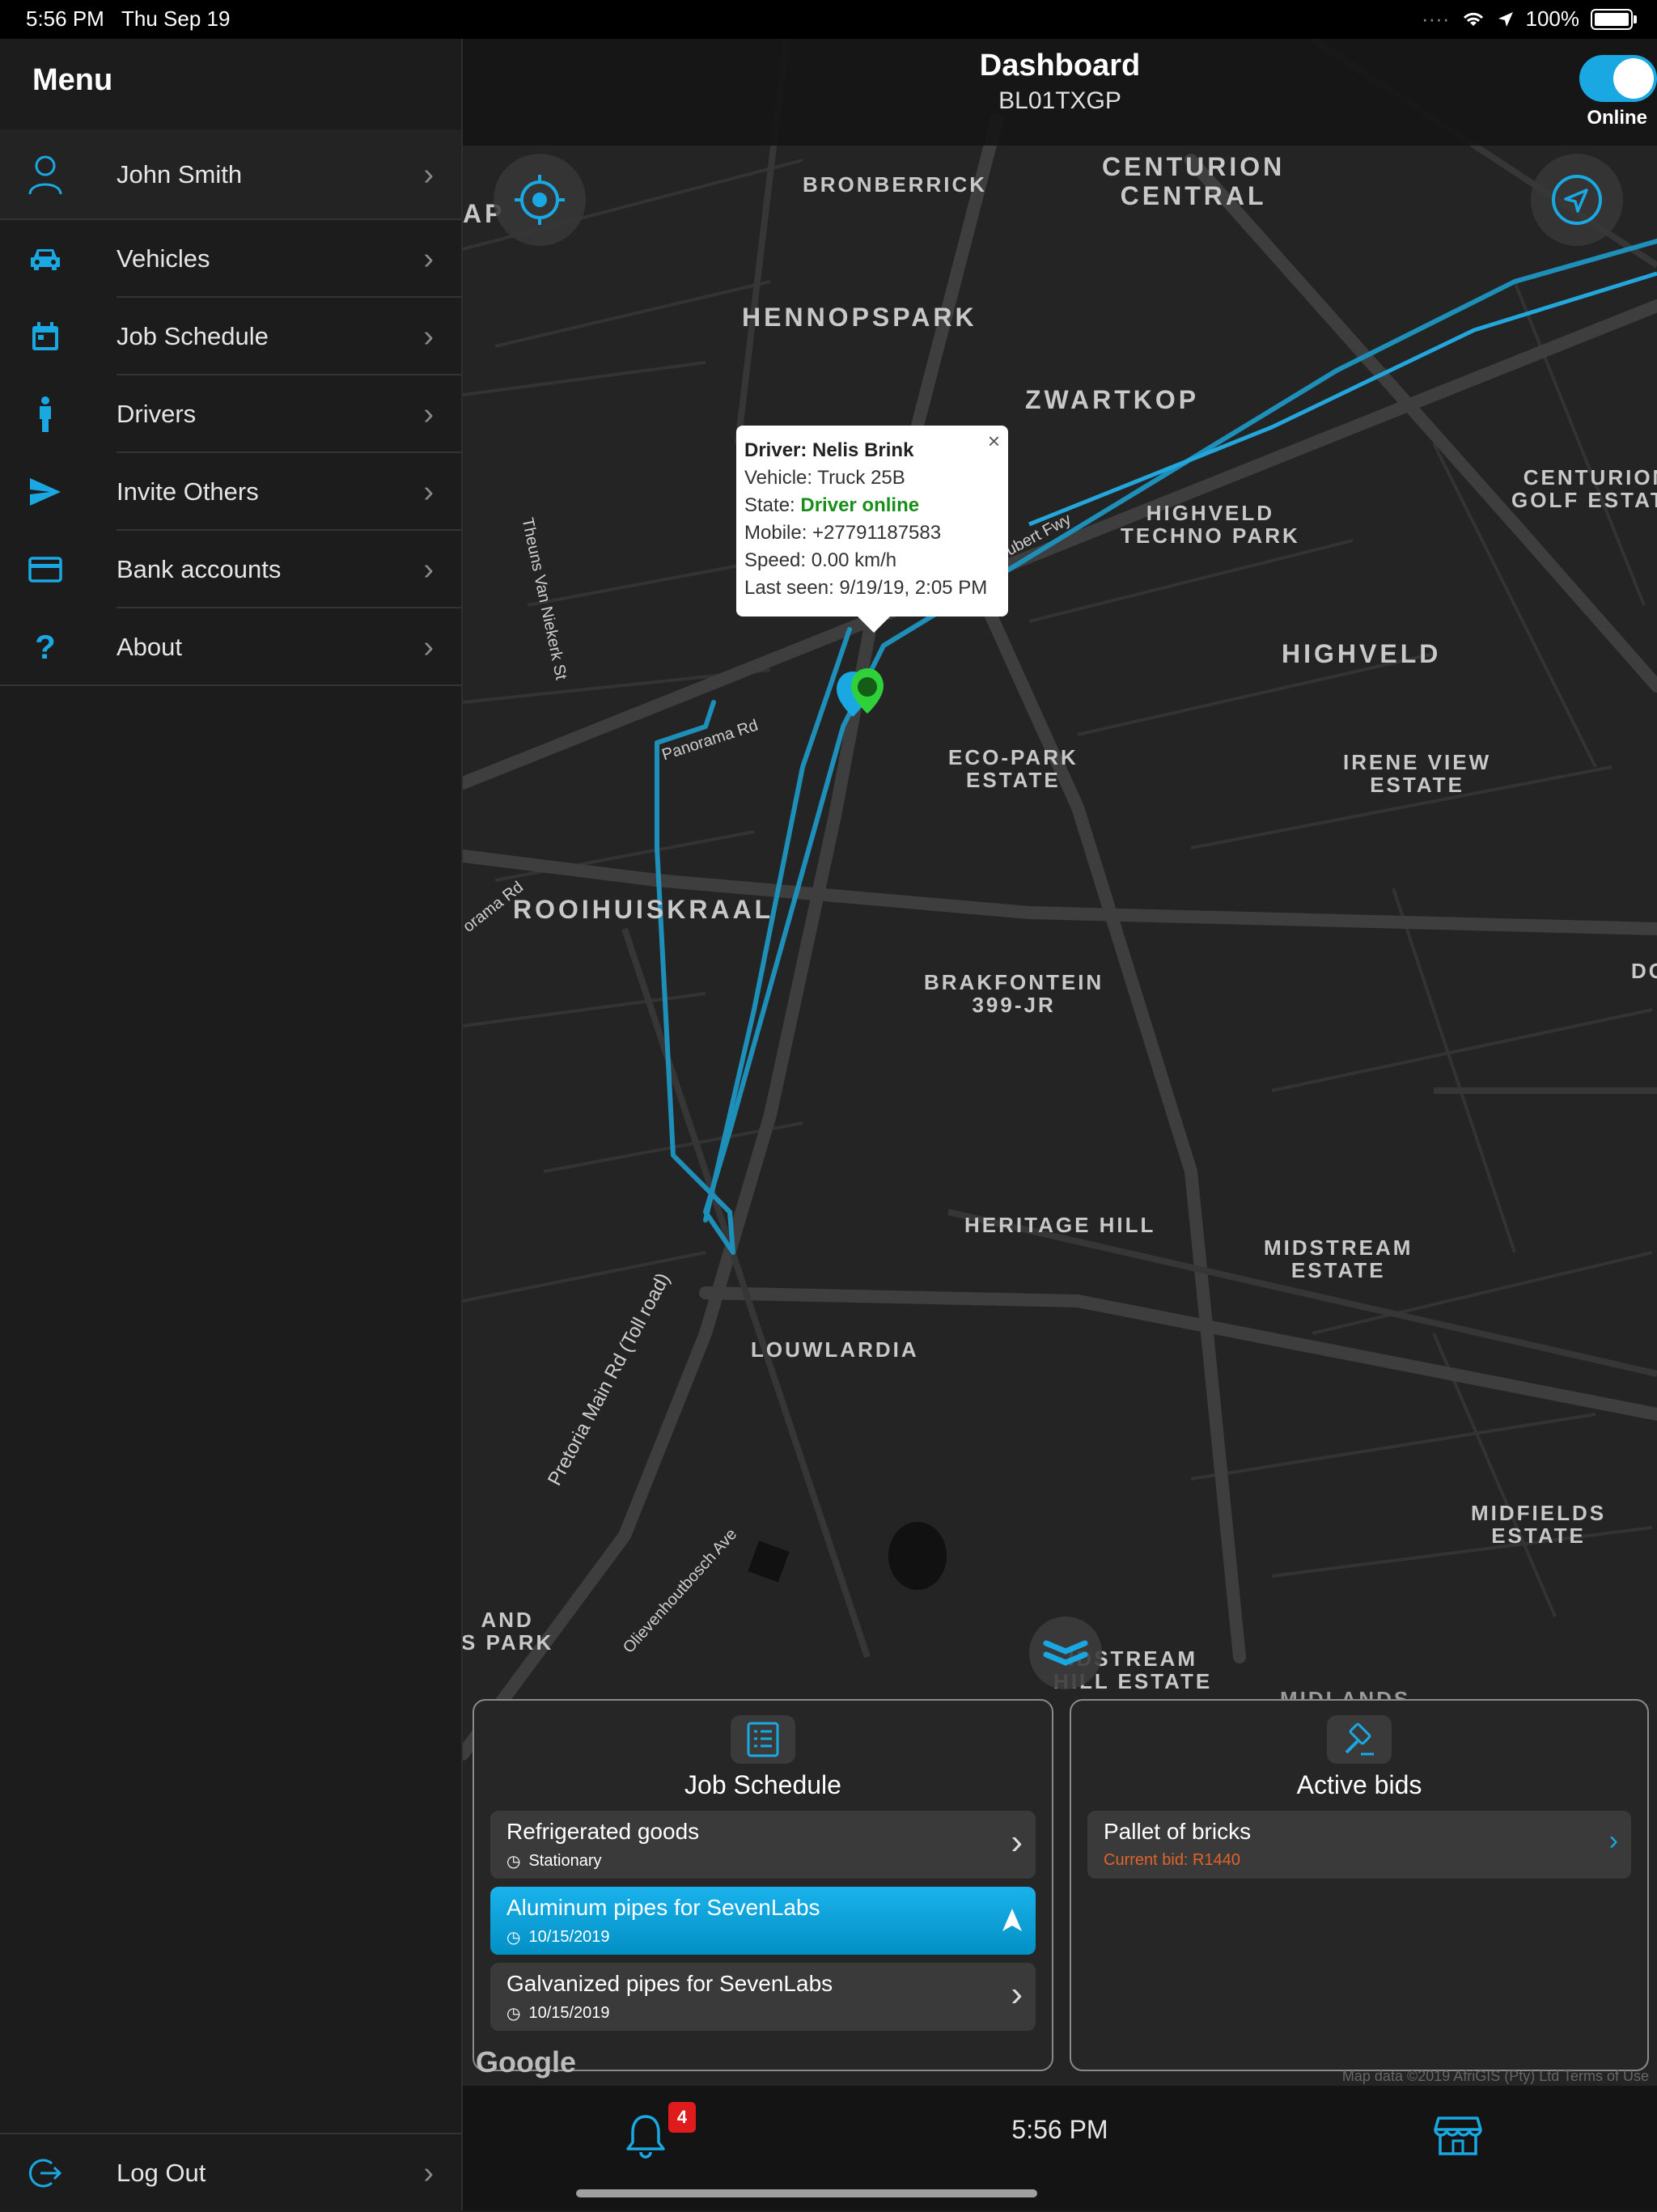 This screenshot has width=1657, height=2212. Describe the element at coordinates (1417, 773) in the screenshot. I see `map-label: IRENE VIEW ESTATE` at that location.